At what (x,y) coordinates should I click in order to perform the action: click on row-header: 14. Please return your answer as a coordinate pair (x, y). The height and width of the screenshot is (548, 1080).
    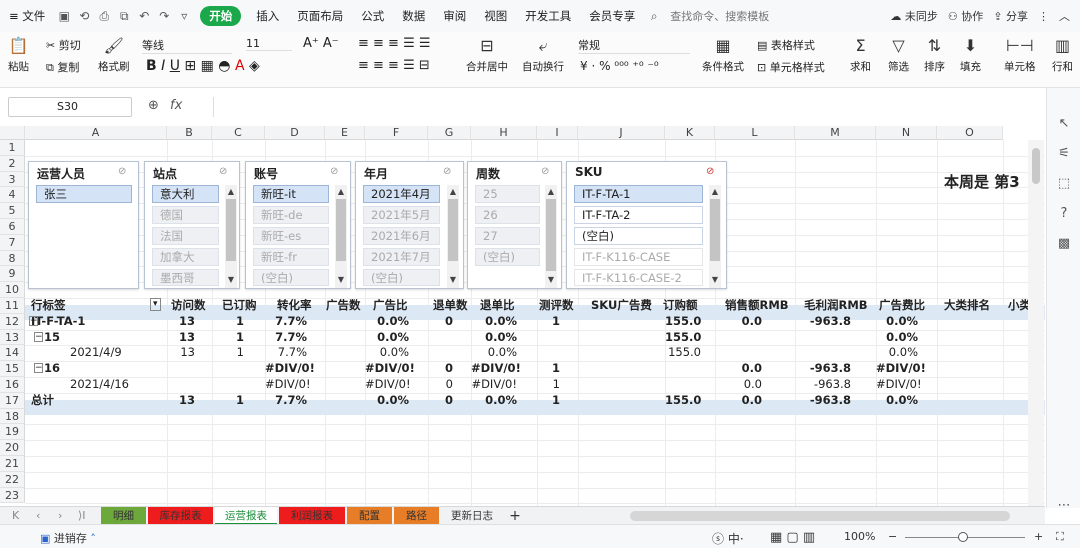
    Looking at the image, I should click on (12, 353).